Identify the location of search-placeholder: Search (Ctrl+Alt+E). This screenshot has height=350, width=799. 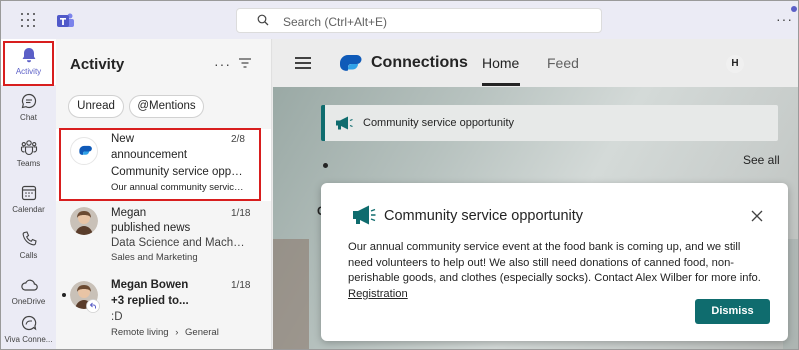
(335, 22).